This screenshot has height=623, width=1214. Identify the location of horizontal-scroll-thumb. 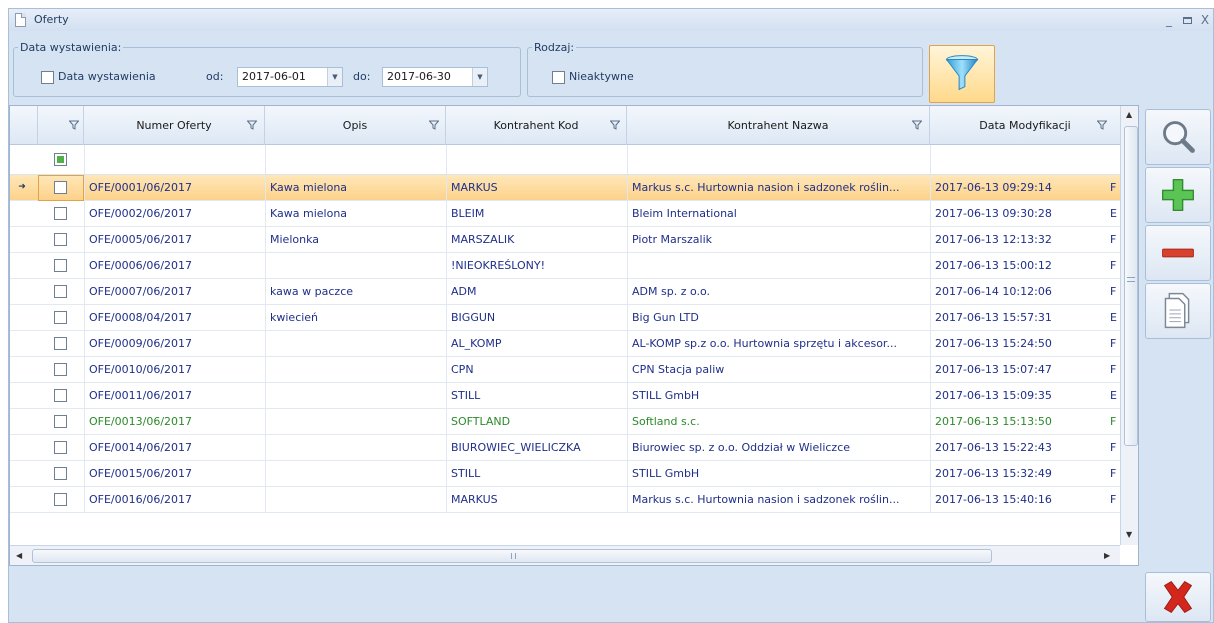
(512, 556).